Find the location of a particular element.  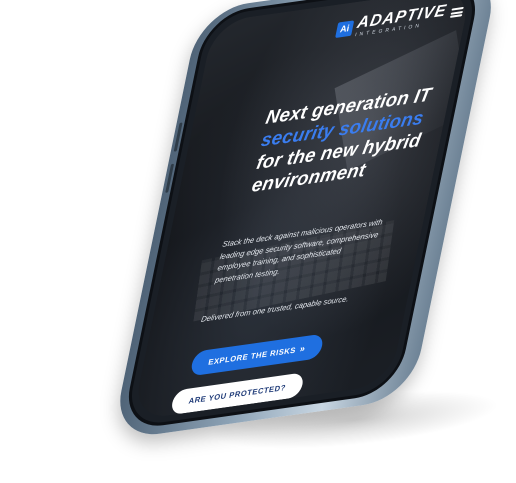

hamburger-icon is located at coordinates (456, 12).